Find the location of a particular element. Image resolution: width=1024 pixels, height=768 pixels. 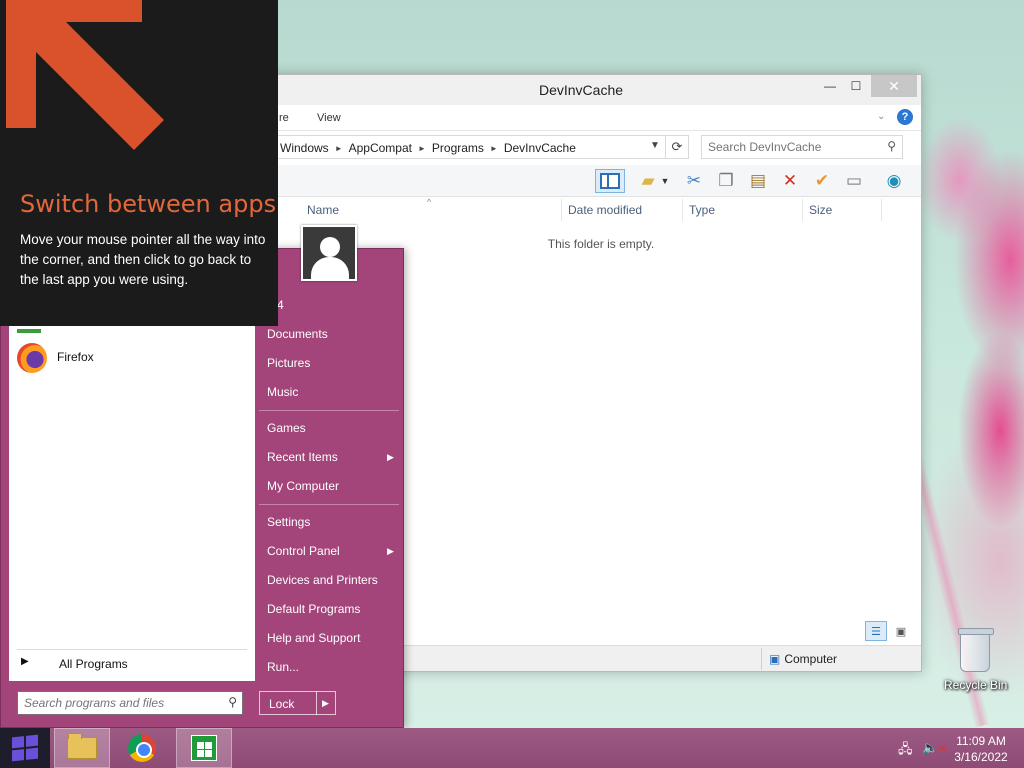

title-bar: DevInvCache — ☐ ✕ is located at coordinates (581, 90).